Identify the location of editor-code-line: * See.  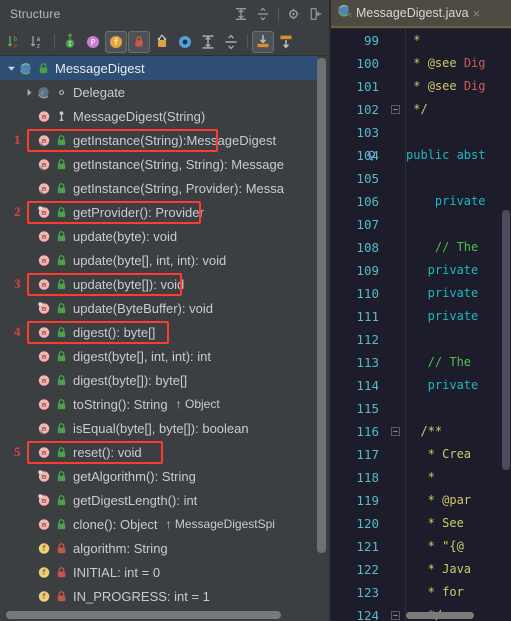
(458, 523).